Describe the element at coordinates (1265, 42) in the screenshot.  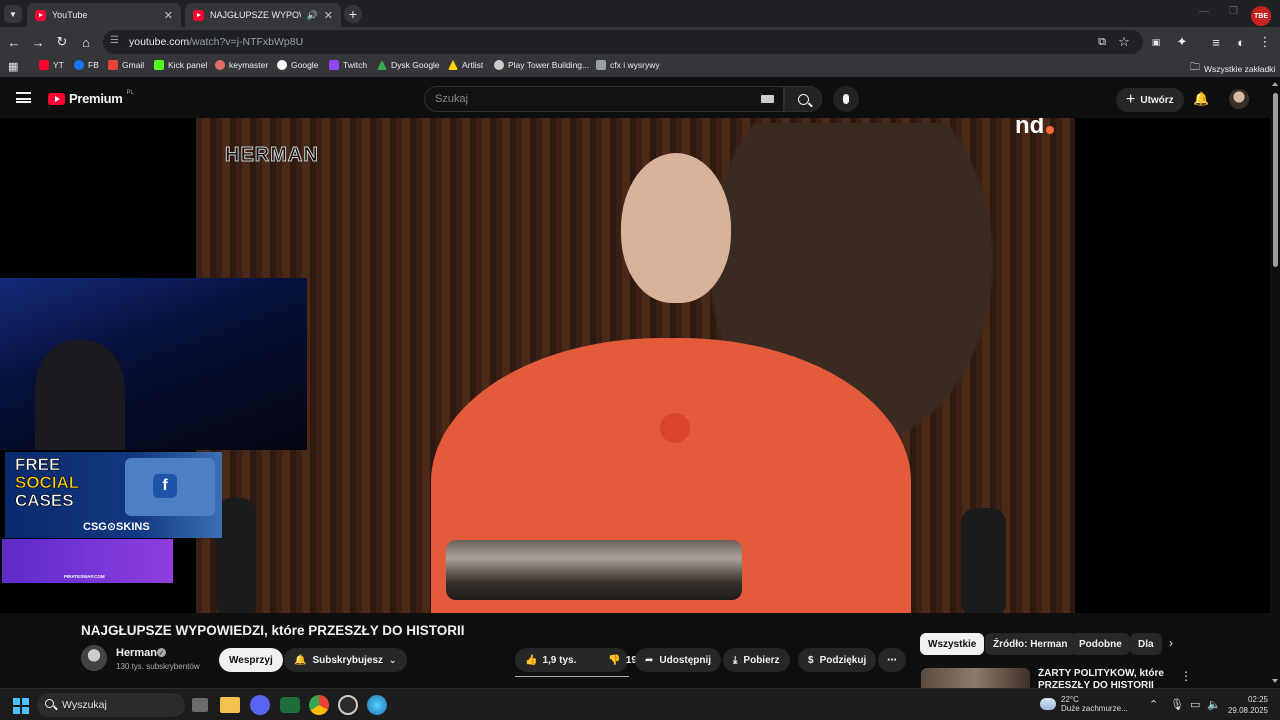
I see `menu-kebab-icon: ⋮` at that location.